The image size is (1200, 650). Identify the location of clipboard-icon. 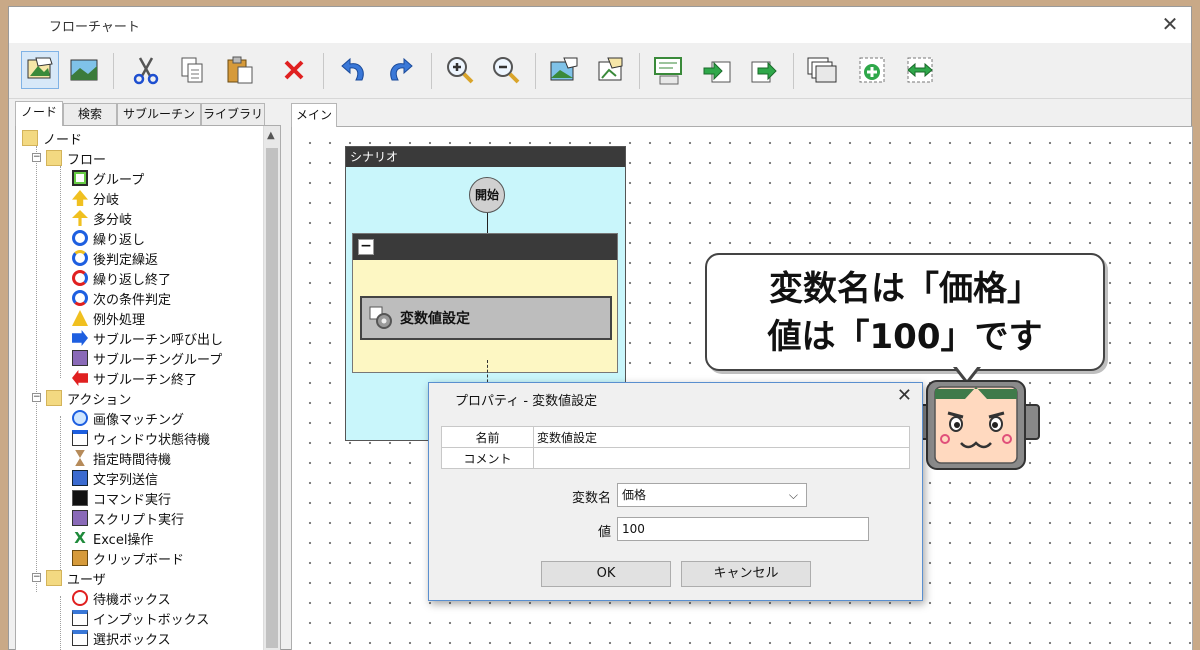
(80, 558).